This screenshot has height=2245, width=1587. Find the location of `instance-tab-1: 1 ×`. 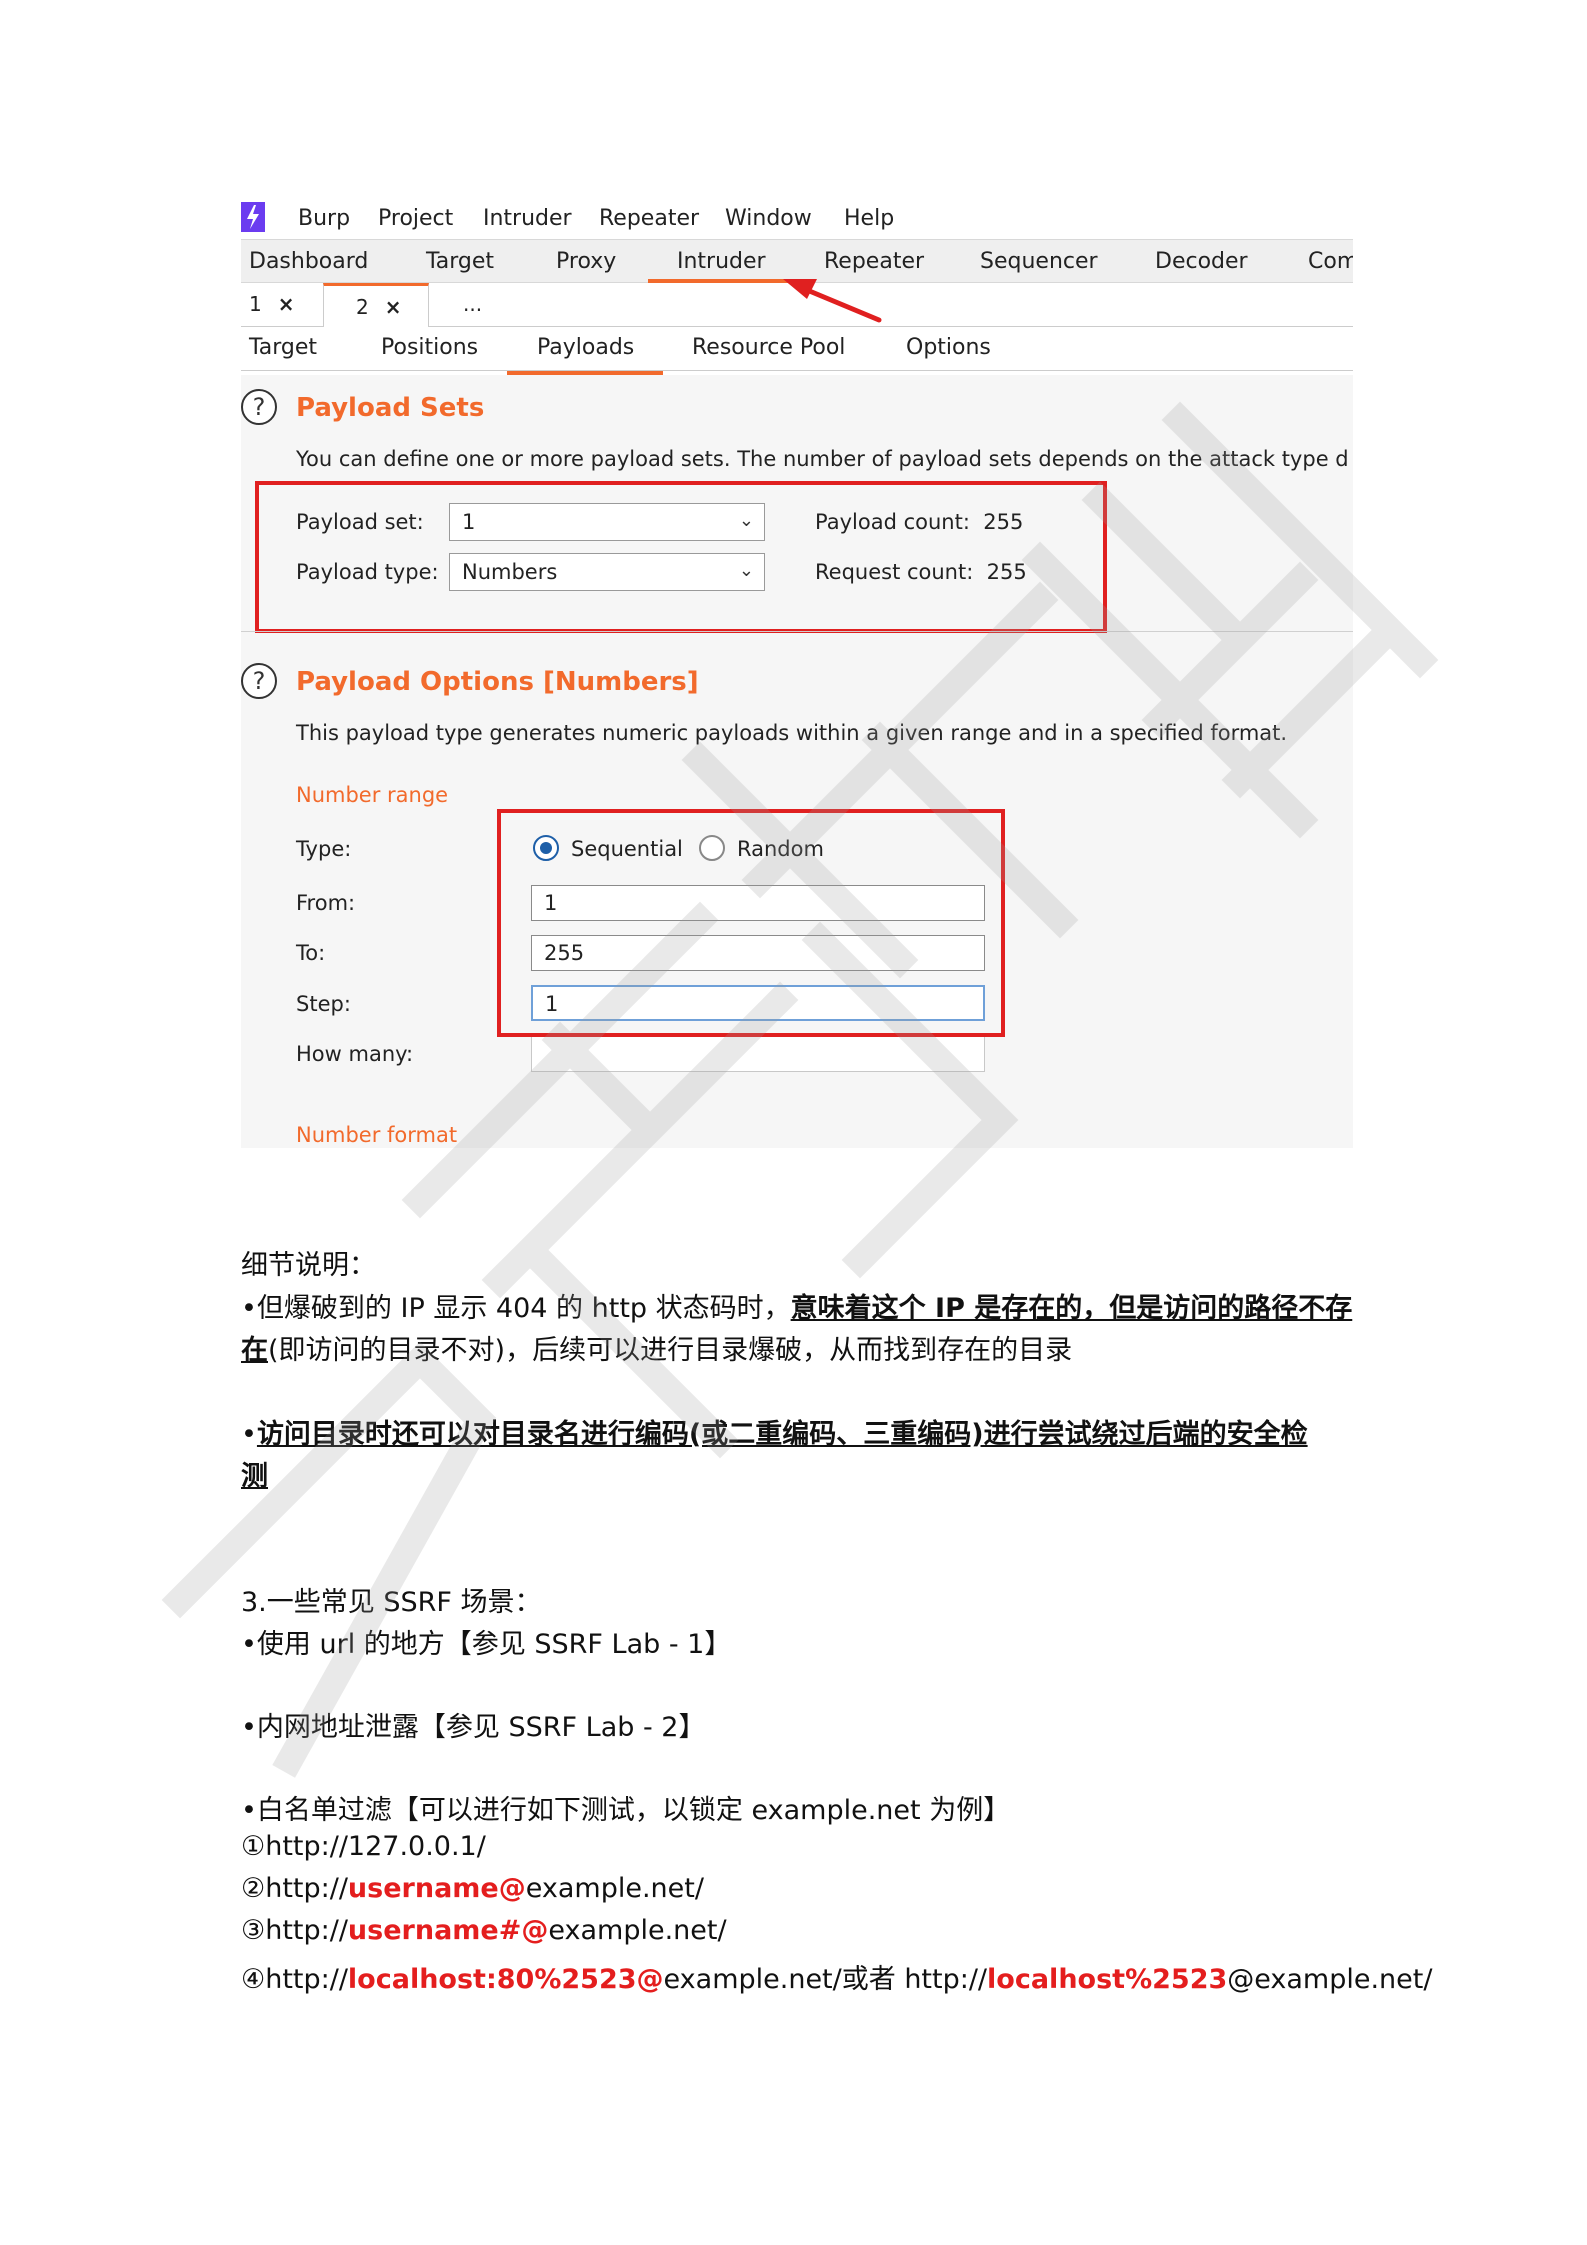

instance-tab-1: 1 × is located at coordinates (282, 305).